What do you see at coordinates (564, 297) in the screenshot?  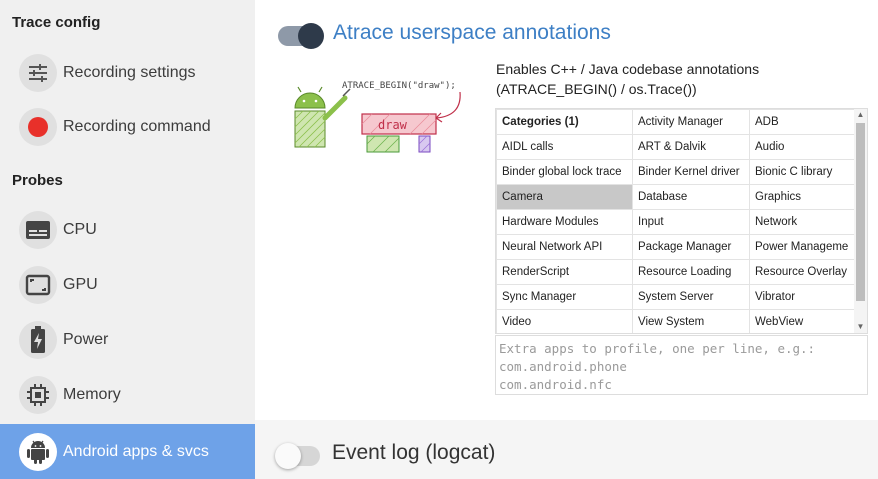 I see `category-option: Sync Manager` at bounding box center [564, 297].